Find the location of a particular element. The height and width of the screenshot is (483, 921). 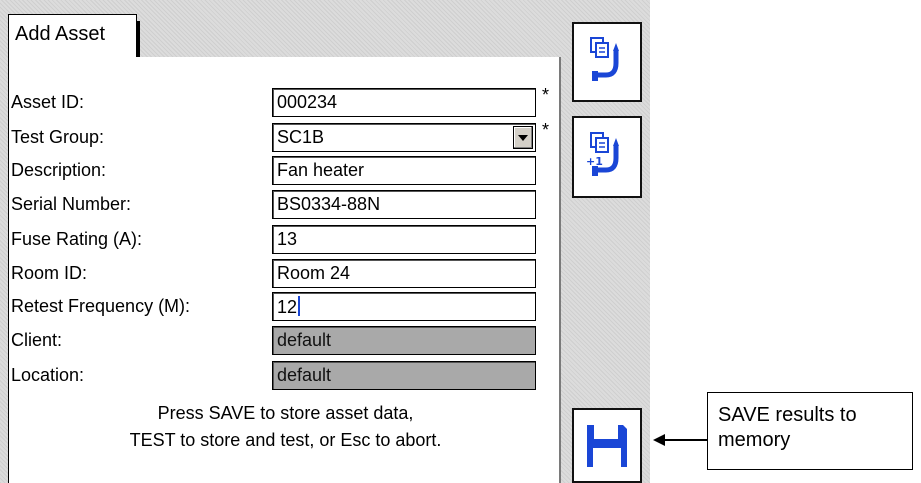

copy-asset-button is located at coordinates (607, 62).